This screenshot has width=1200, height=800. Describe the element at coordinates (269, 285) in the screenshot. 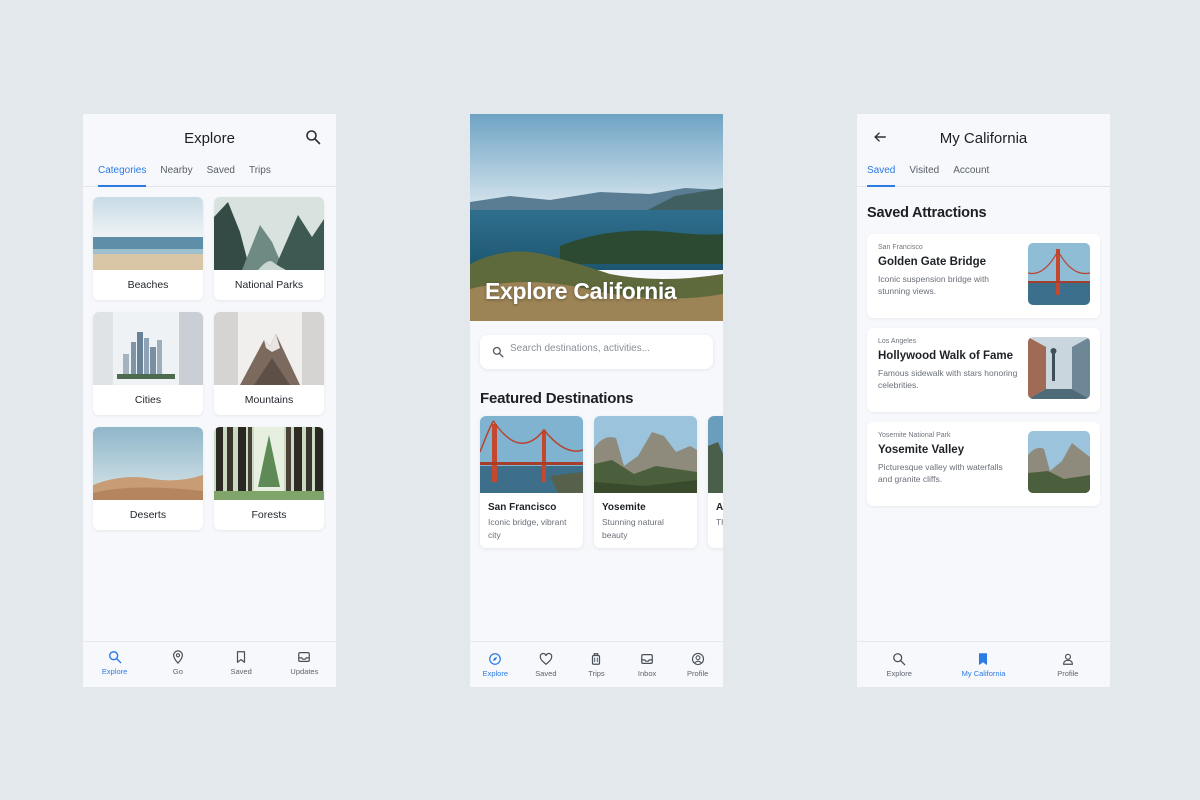

I see `category-label: National Parks` at that location.